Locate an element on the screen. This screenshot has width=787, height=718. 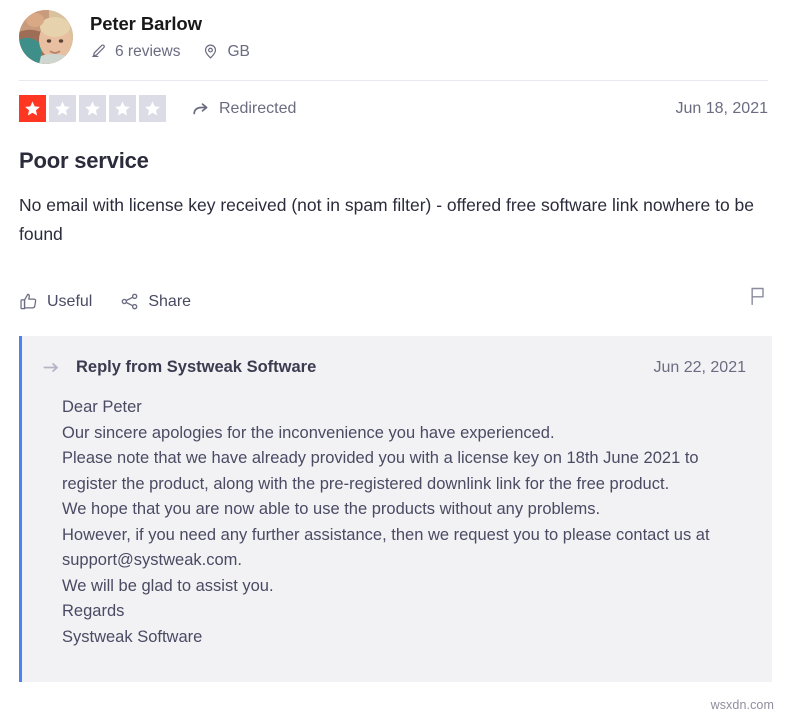
star-5-empty is located at coordinates (152, 108).